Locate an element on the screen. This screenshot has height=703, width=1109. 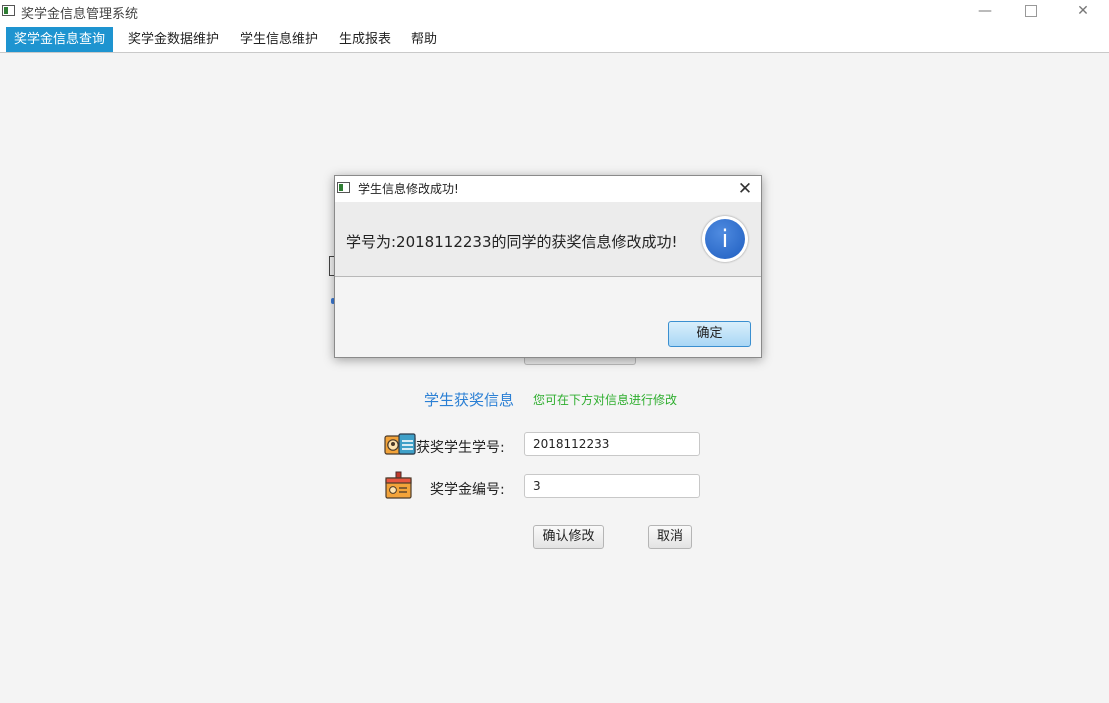
window-title: 奖学金信息管理系统 is located at coordinates (80, 14).